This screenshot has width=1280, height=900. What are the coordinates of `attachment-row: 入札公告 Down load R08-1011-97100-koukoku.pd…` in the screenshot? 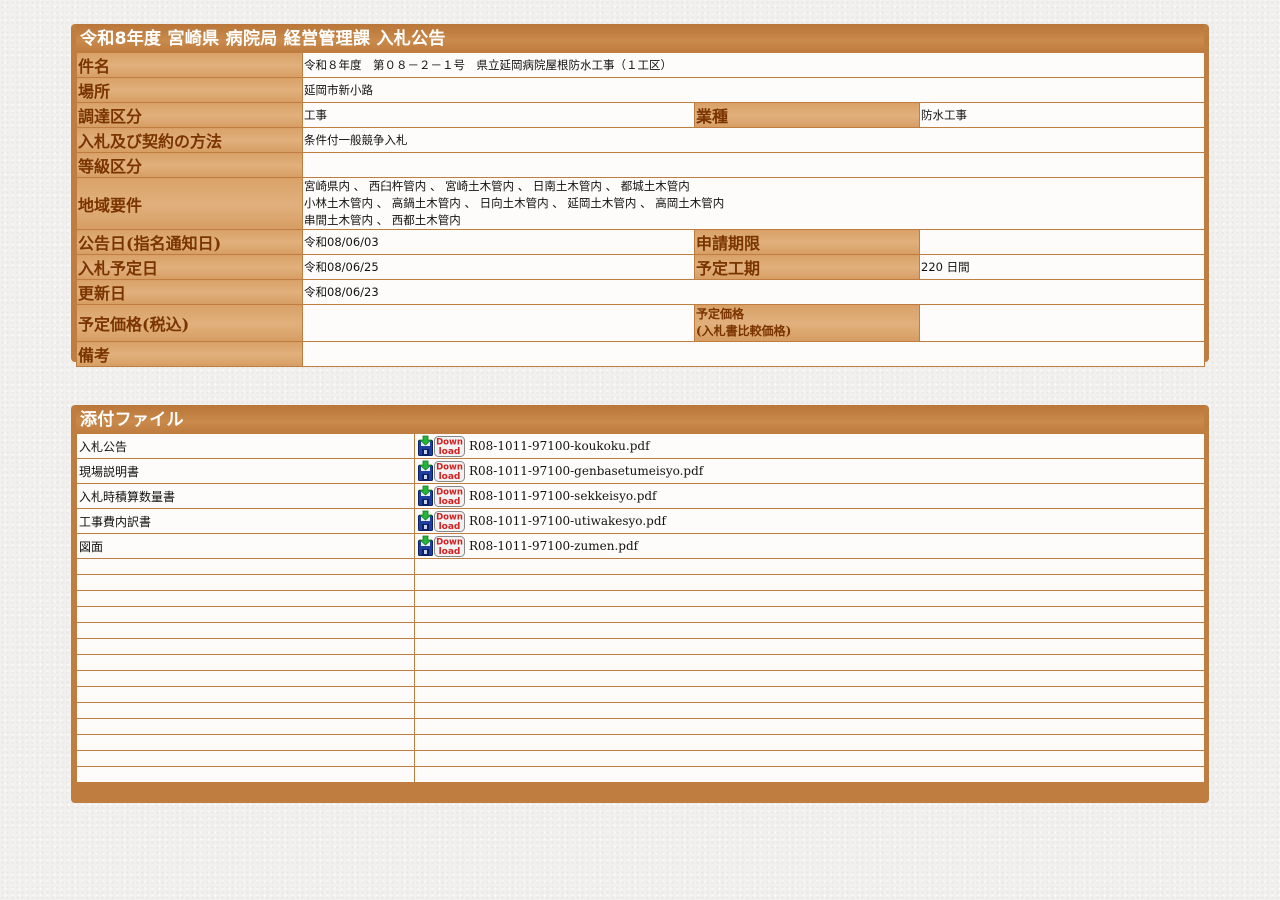 It's located at (640, 446).